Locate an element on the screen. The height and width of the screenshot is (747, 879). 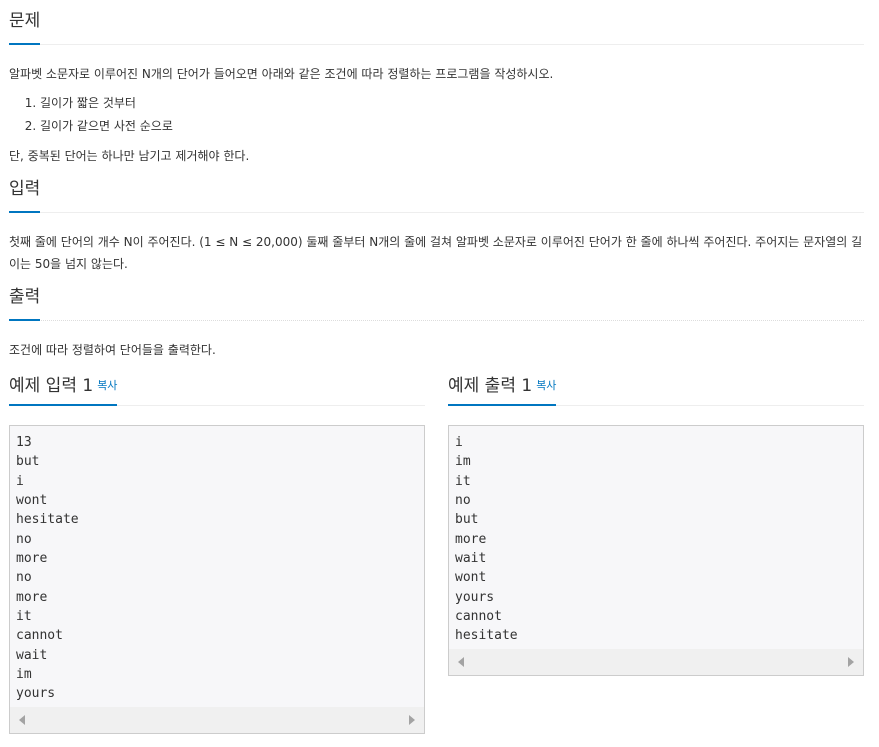
sample-output-column: 예제 출력 1 복사 is located at coordinates (656, 390).